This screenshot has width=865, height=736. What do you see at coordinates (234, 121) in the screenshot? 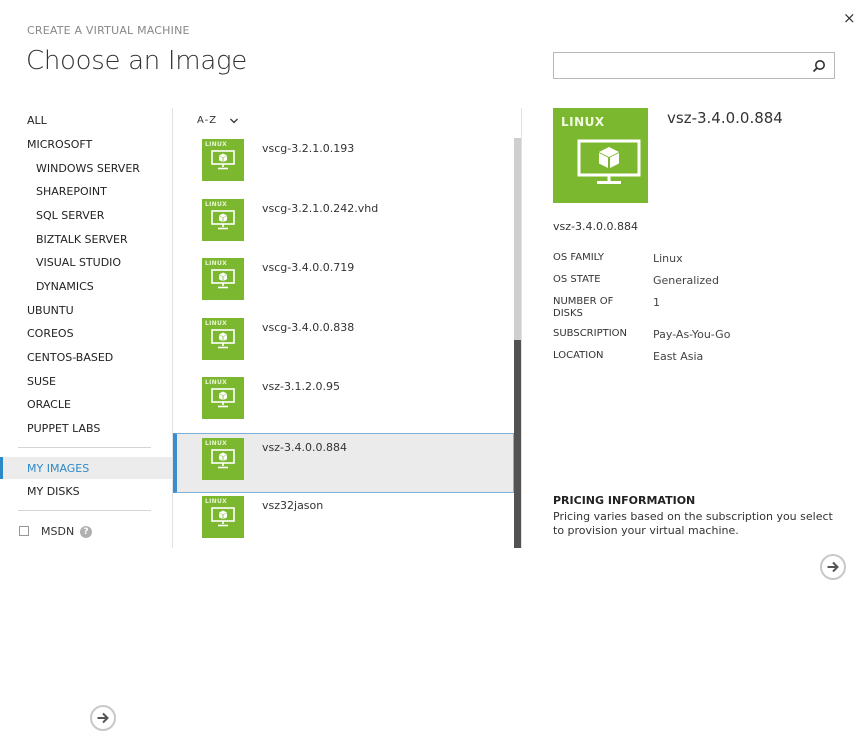
I see `chevron-down-icon` at bounding box center [234, 121].